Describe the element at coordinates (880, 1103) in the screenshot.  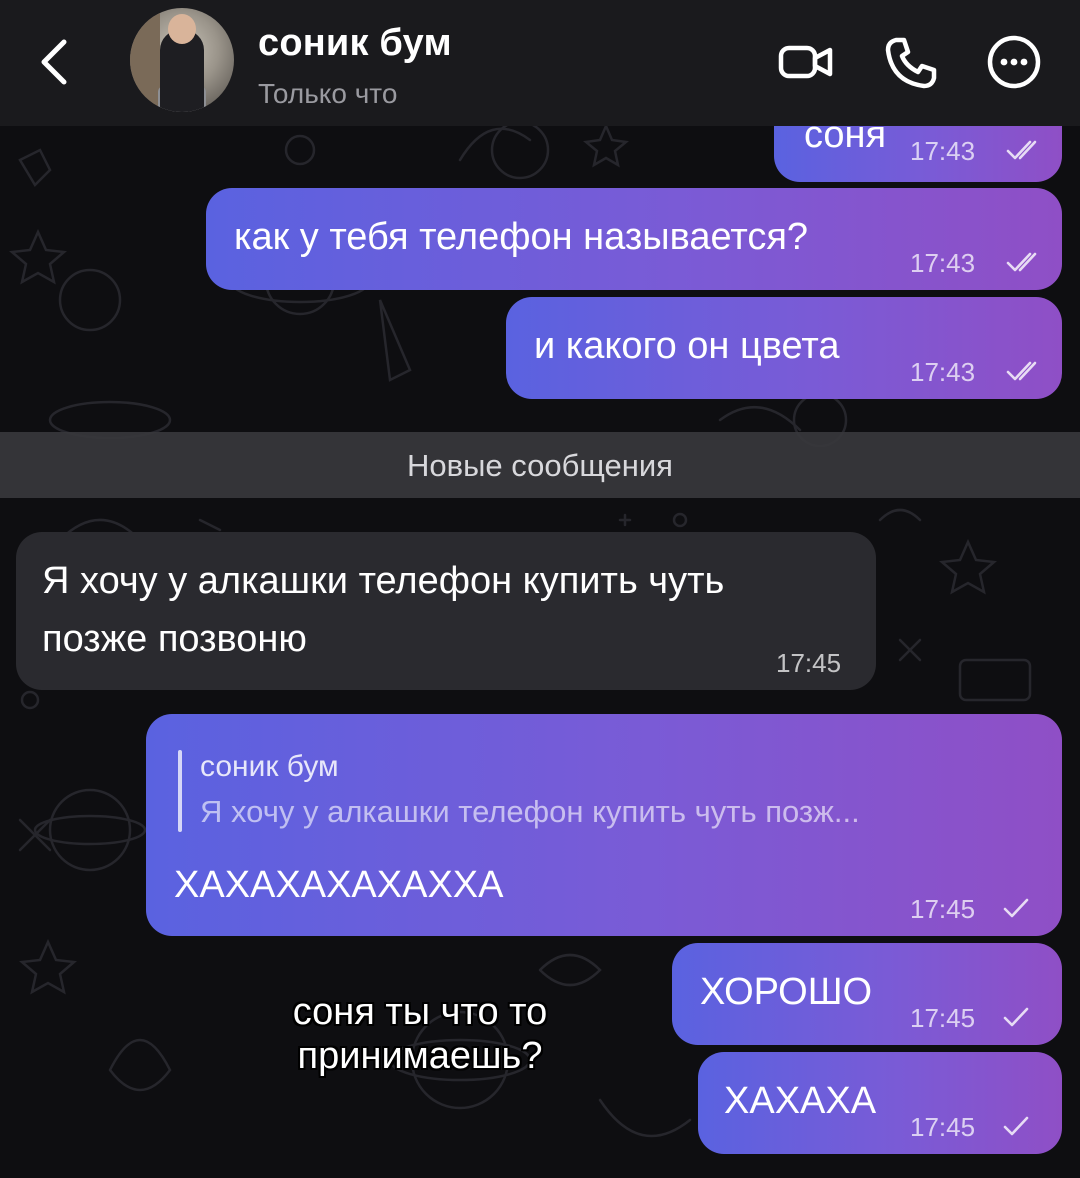
I see `message-bubble-outgoing: ХАХАХА 17:45` at that location.